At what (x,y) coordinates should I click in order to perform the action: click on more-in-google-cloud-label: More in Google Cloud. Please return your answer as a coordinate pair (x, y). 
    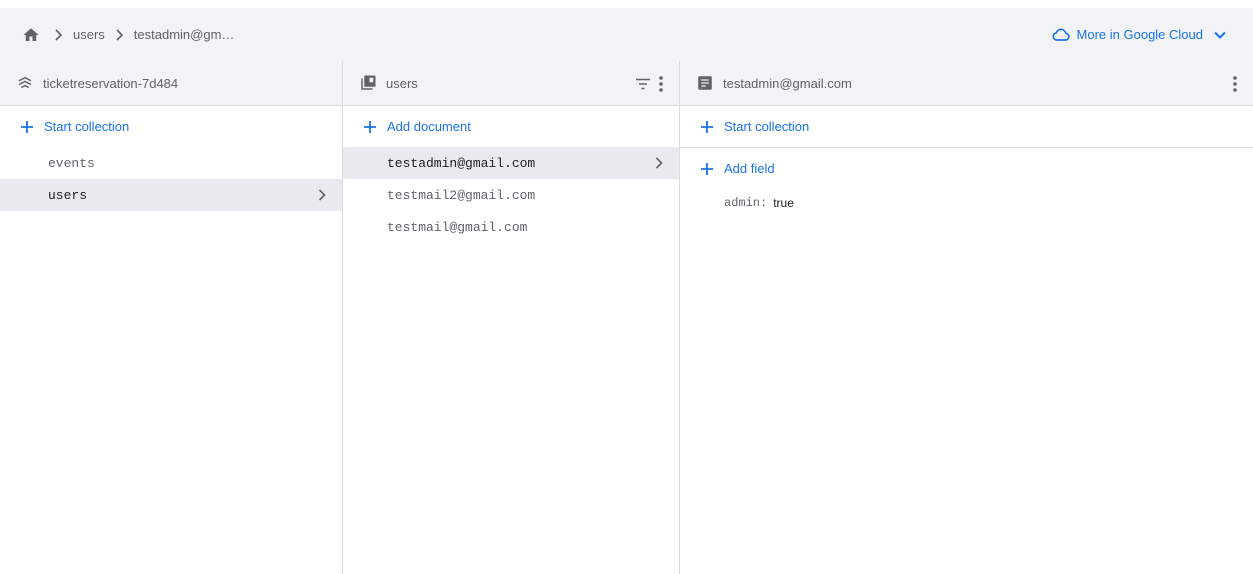
    Looking at the image, I should click on (1139, 34).